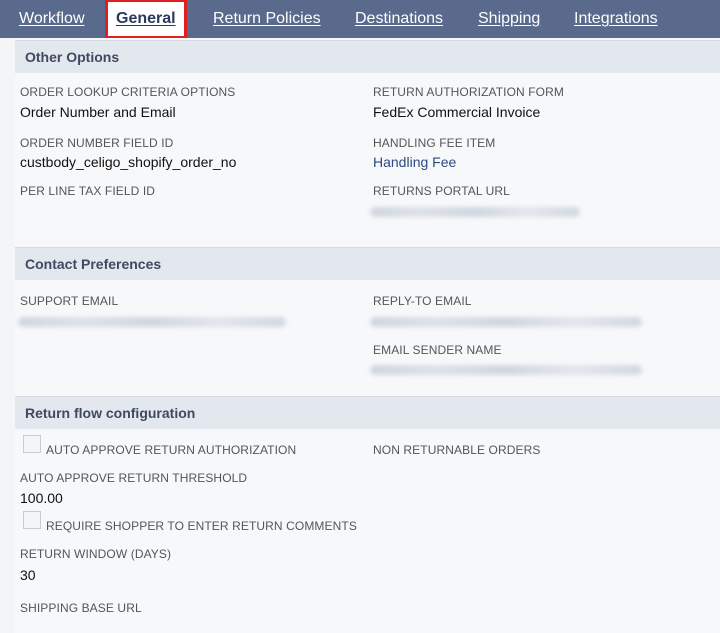  Describe the element at coordinates (146, 19) in the screenshot. I see `tab-general: General` at that location.